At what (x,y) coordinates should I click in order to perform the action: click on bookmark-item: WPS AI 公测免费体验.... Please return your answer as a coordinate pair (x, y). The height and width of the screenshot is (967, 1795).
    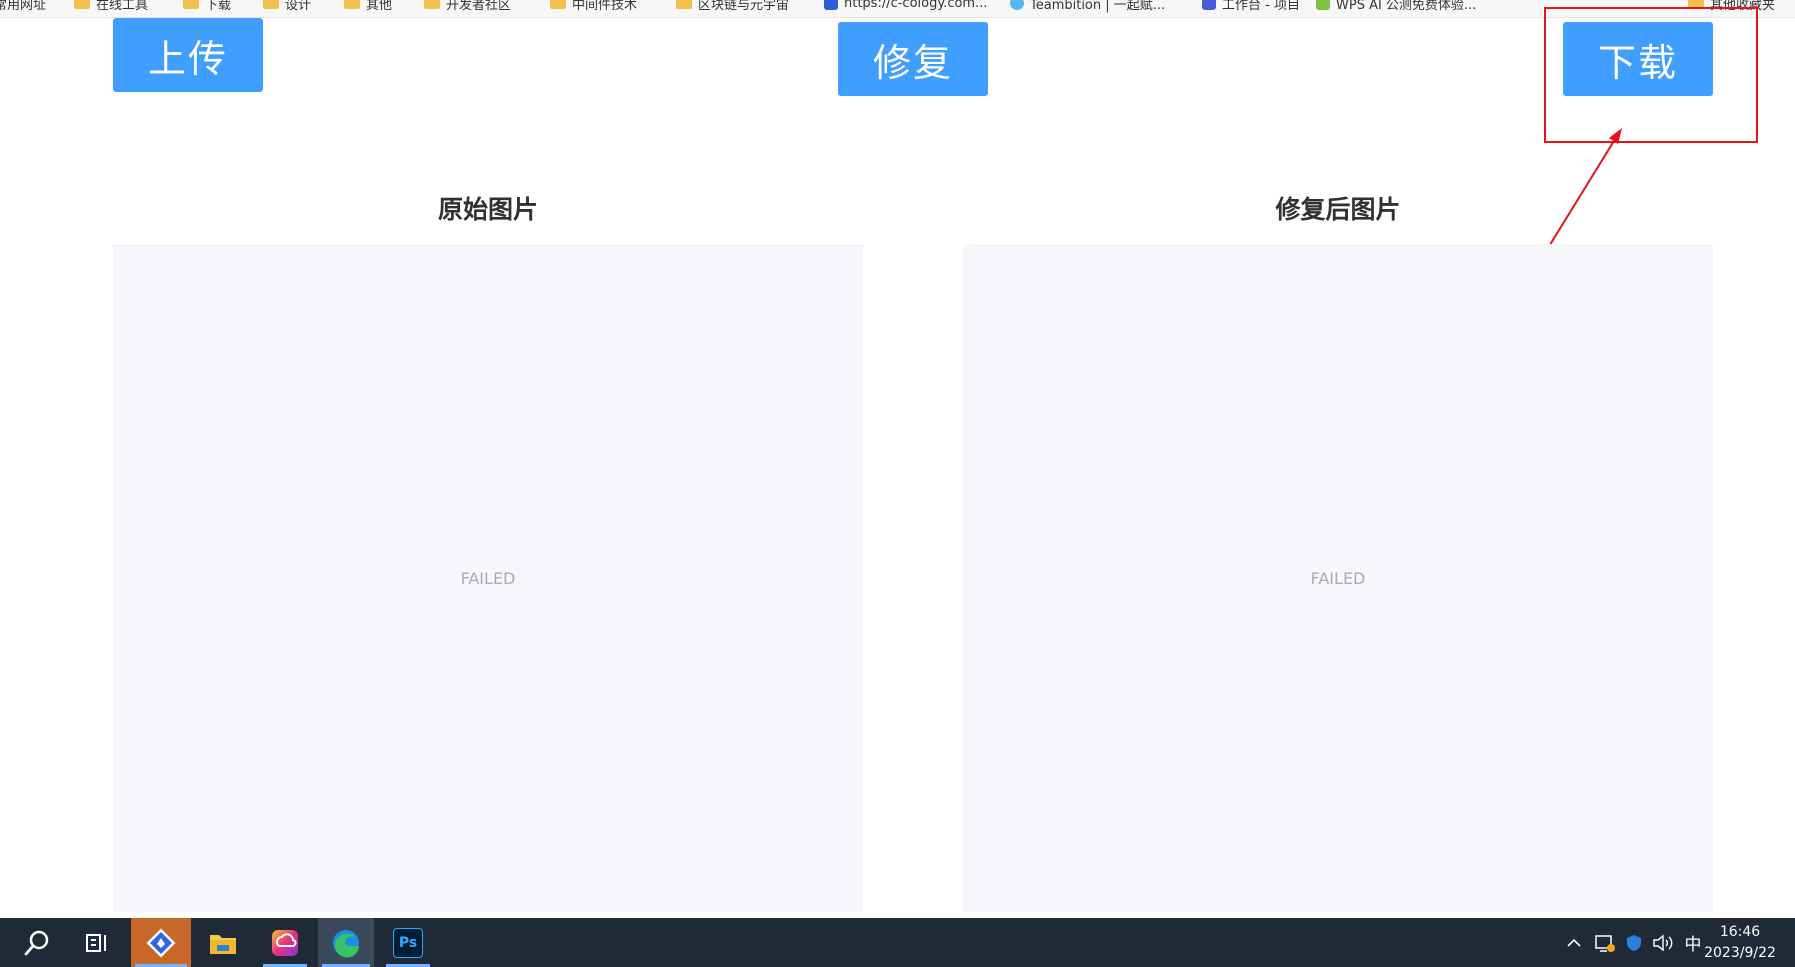
    Looking at the image, I should click on (1396, 6).